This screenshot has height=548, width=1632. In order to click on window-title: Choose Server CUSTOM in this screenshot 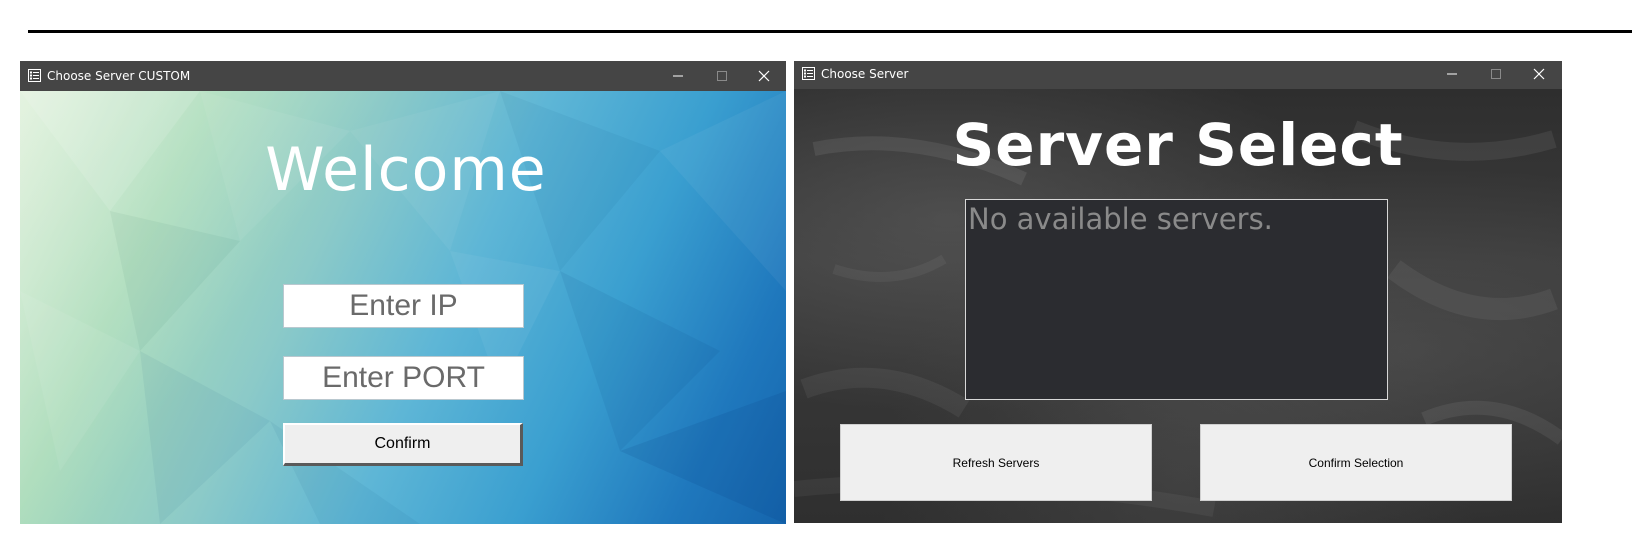, I will do `click(119, 76)`.